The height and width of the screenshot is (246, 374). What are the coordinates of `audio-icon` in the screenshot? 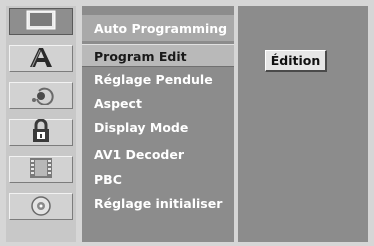 It's located at (41, 96).